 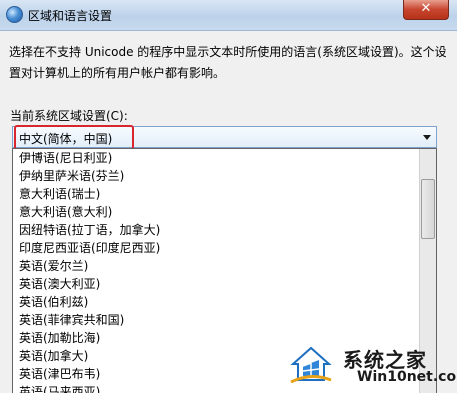 I want to click on window-title: 区域和语言设置, so click(x=70, y=16).